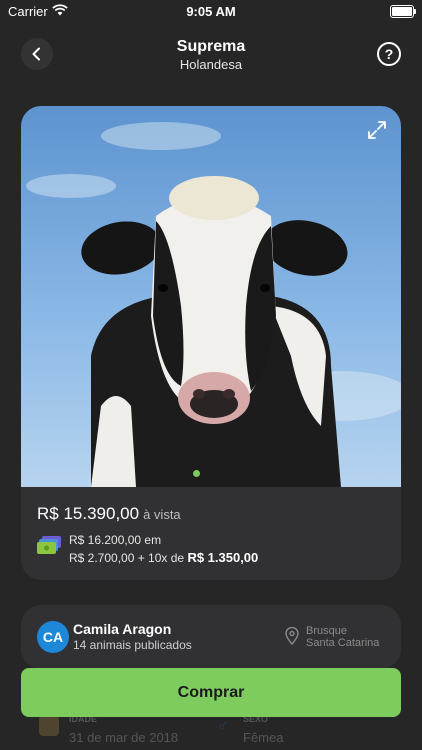  Describe the element at coordinates (403, 11) in the screenshot. I see `battery-icon` at that location.